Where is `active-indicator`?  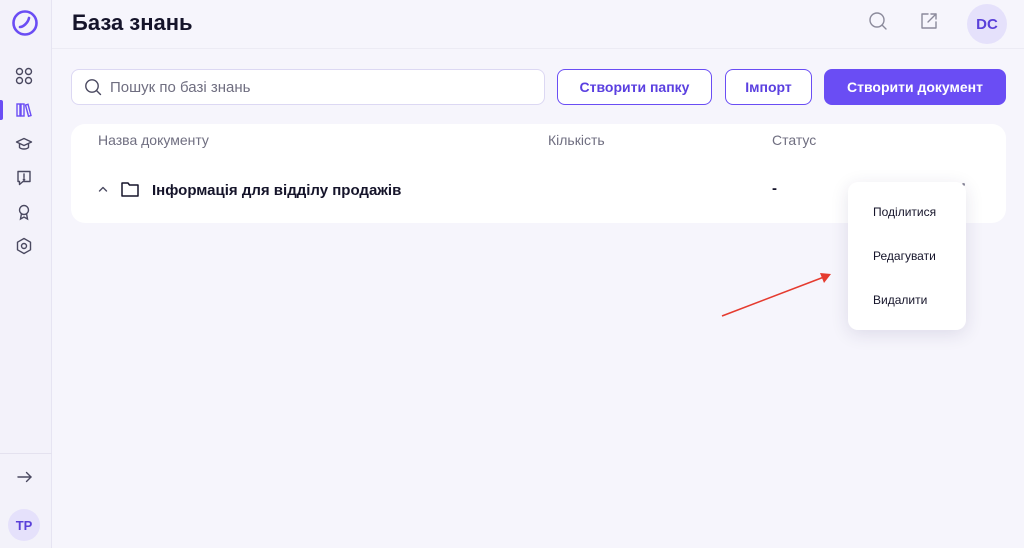
active-indicator is located at coordinates (1, 110).